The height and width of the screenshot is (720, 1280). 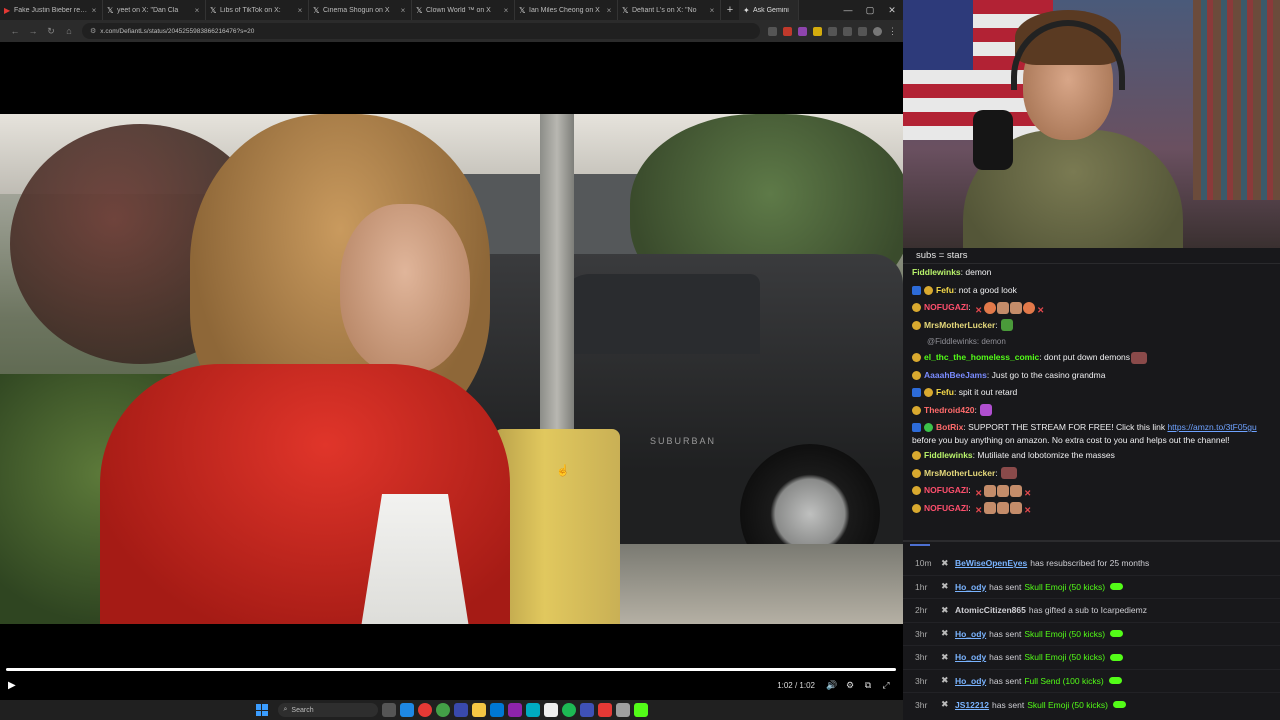 I want to click on feed-username: BeWiseOpenEyes, so click(x=991, y=563).